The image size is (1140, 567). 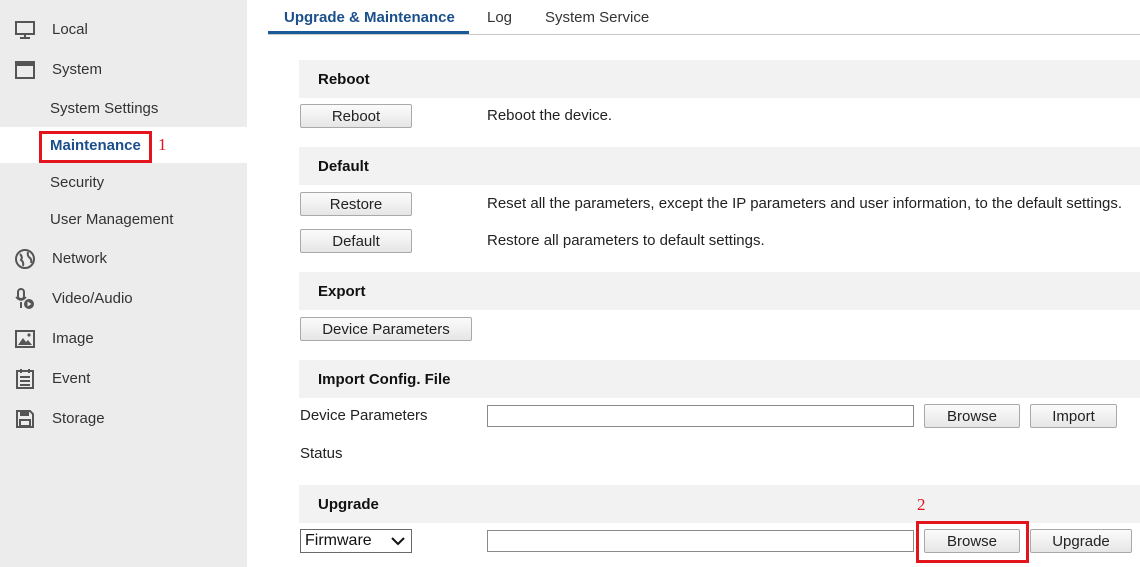 What do you see at coordinates (77, 69) in the screenshot?
I see `sidebar-item-label: System` at bounding box center [77, 69].